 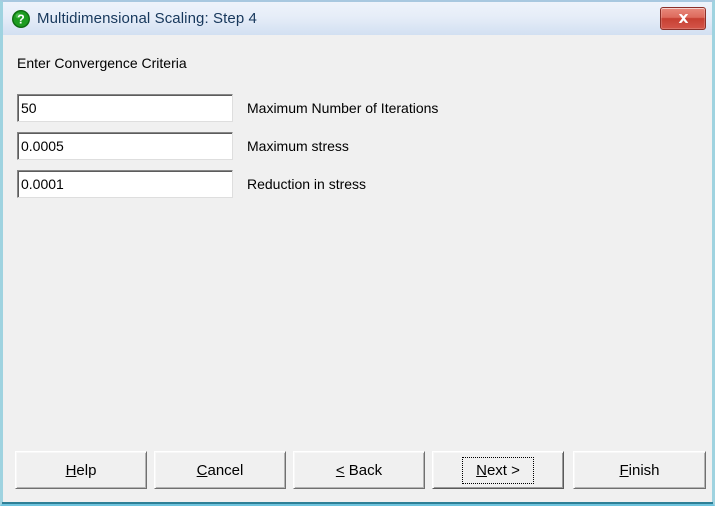 I want to click on field-row: Reduction in stress, so click(x=191, y=184).